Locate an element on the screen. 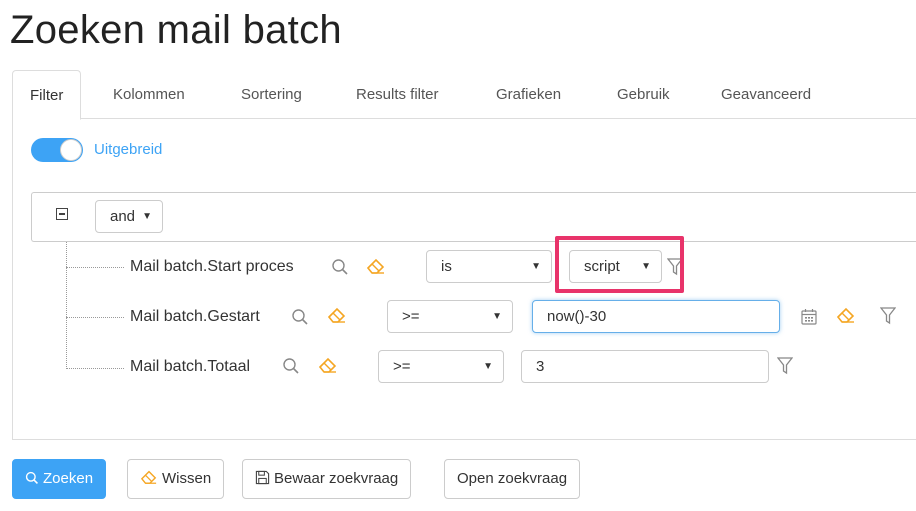 The height and width of the screenshot is (511, 916). condition-operator-select: is ▼ is located at coordinates (489, 266).